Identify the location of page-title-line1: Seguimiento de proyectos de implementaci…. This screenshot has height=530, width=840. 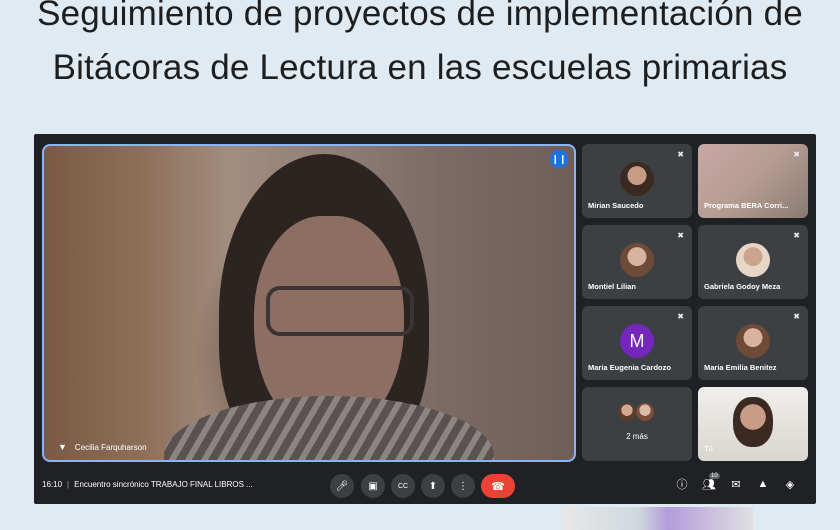
(420, 16).